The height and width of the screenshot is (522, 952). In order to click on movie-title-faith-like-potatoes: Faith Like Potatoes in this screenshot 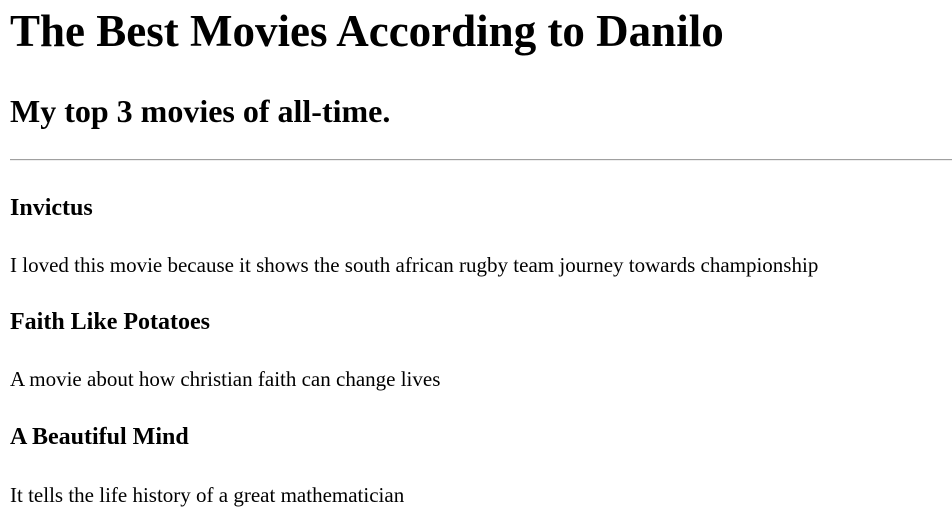, I will do `click(110, 322)`.